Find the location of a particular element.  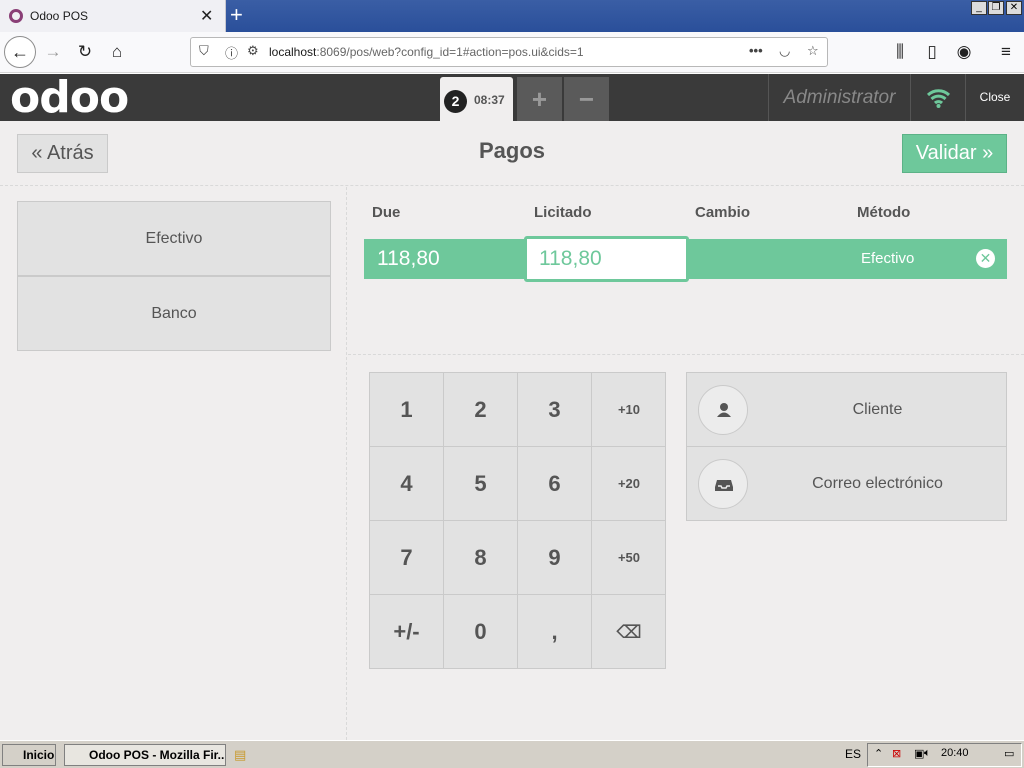

order-tab: 2 08:37 is located at coordinates (476, 99).